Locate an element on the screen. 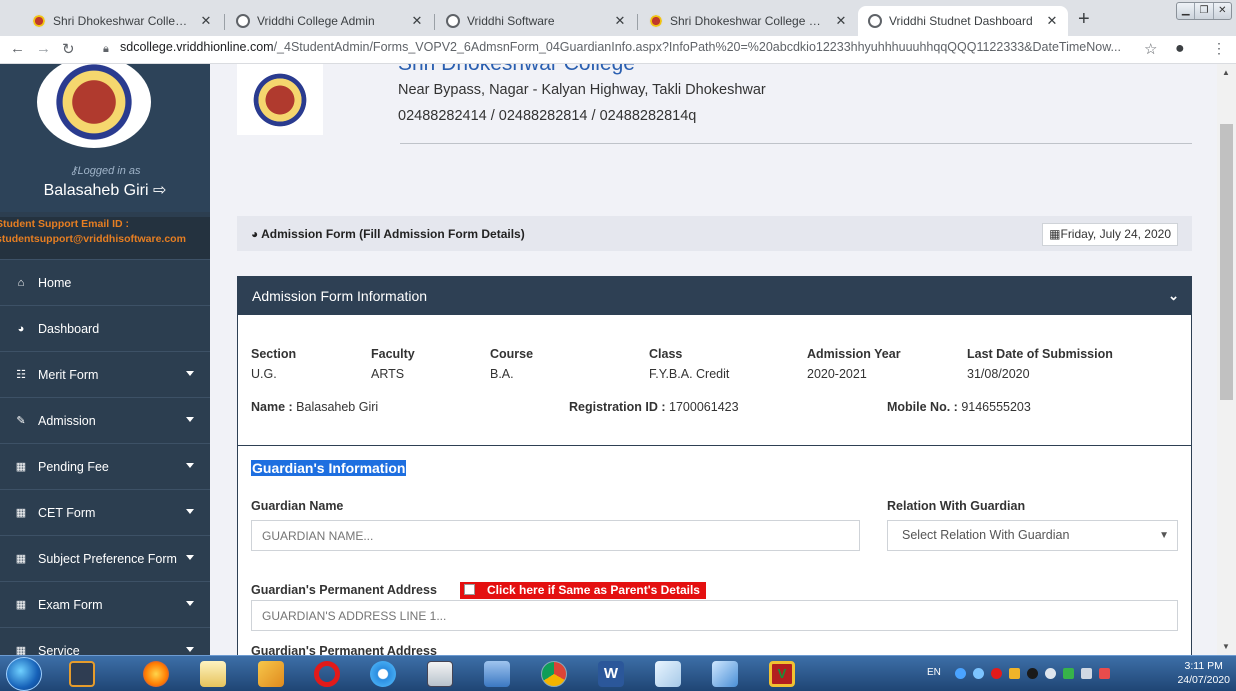 The width and height of the screenshot is (1236, 691). scroll-up-icon: ▲ is located at coordinates (1226, 72).